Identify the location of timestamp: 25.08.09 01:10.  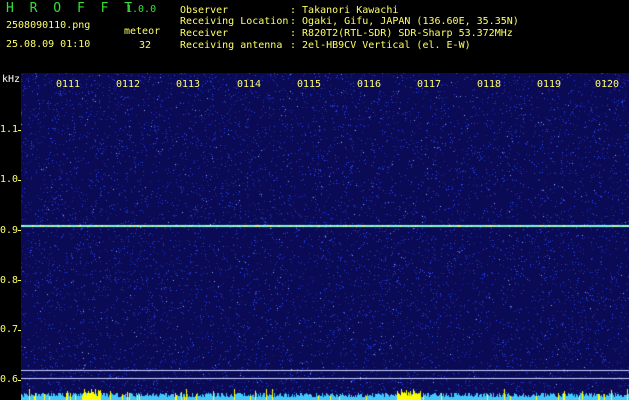
(48, 44).